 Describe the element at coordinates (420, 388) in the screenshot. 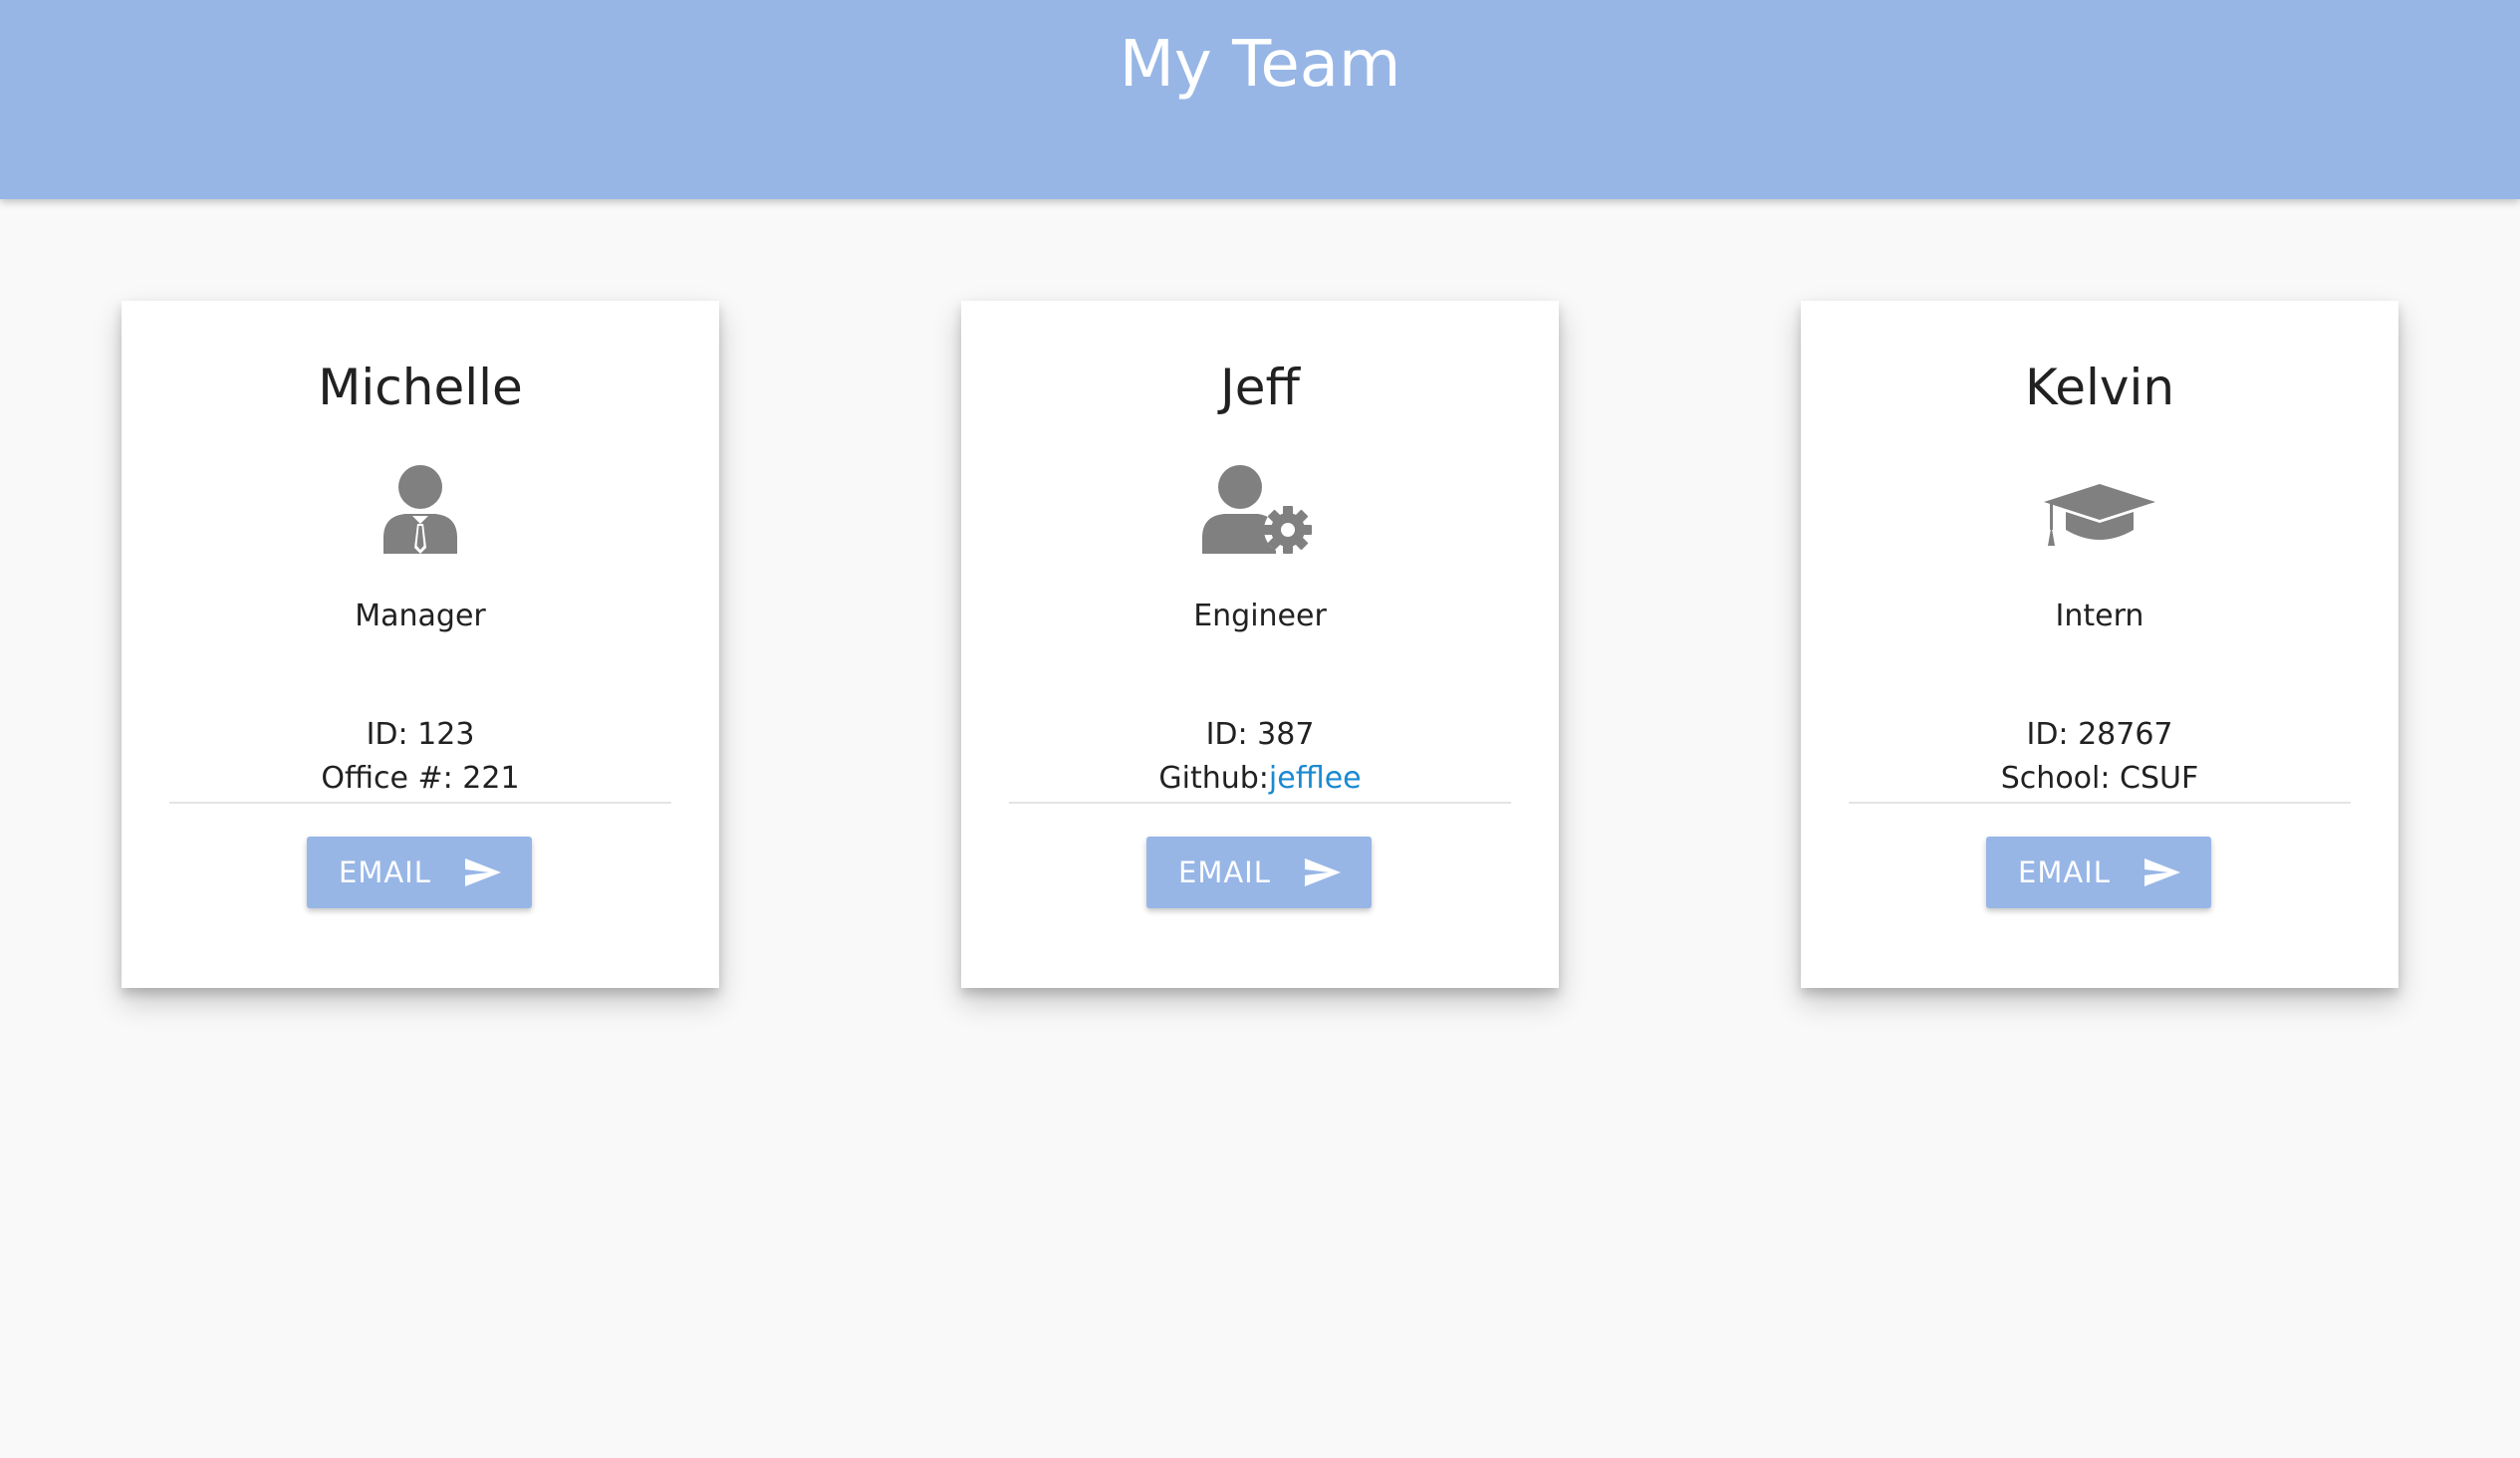

I see `member-name: Michelle` at that location.